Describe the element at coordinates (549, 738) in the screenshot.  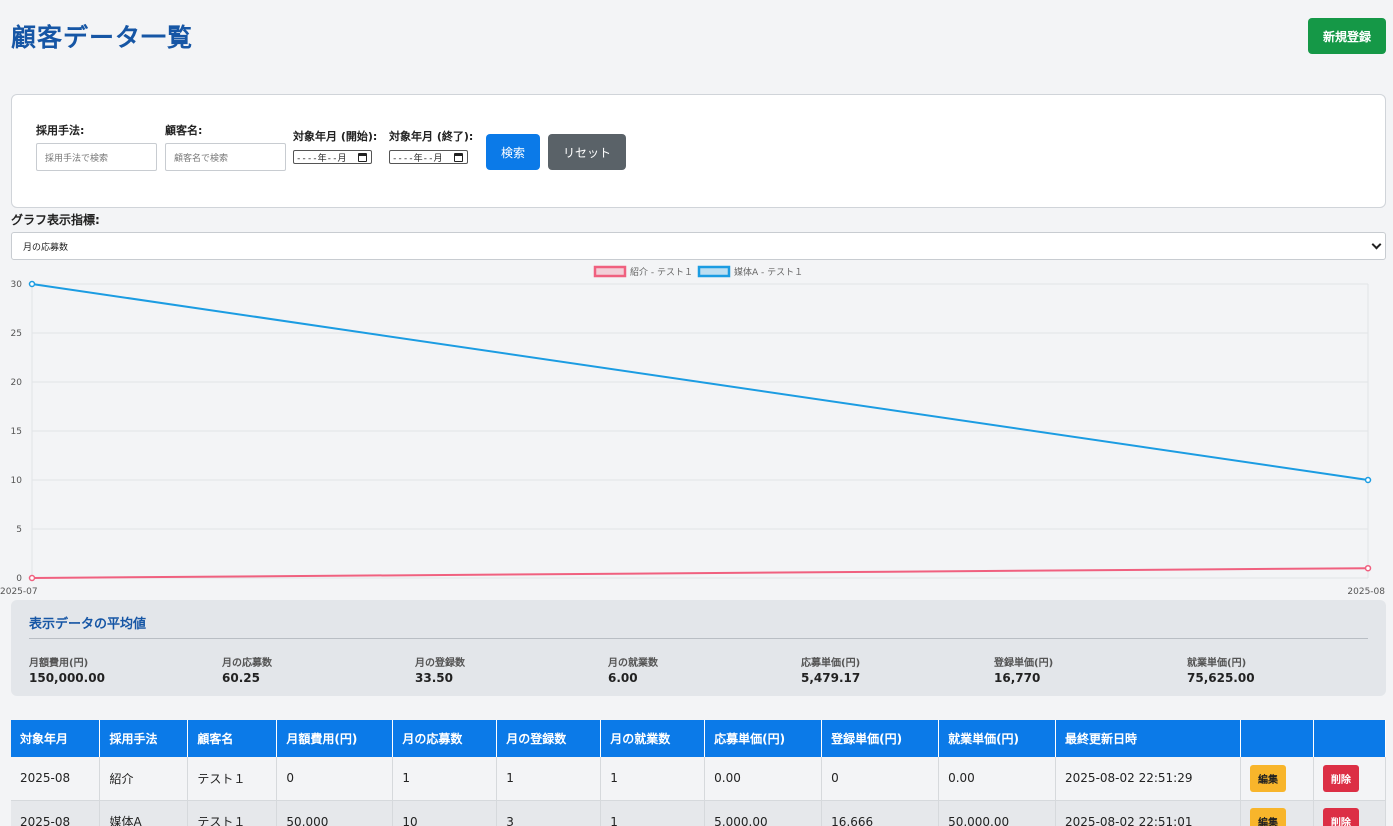
I see `column-header: 月の登録数` at that location.